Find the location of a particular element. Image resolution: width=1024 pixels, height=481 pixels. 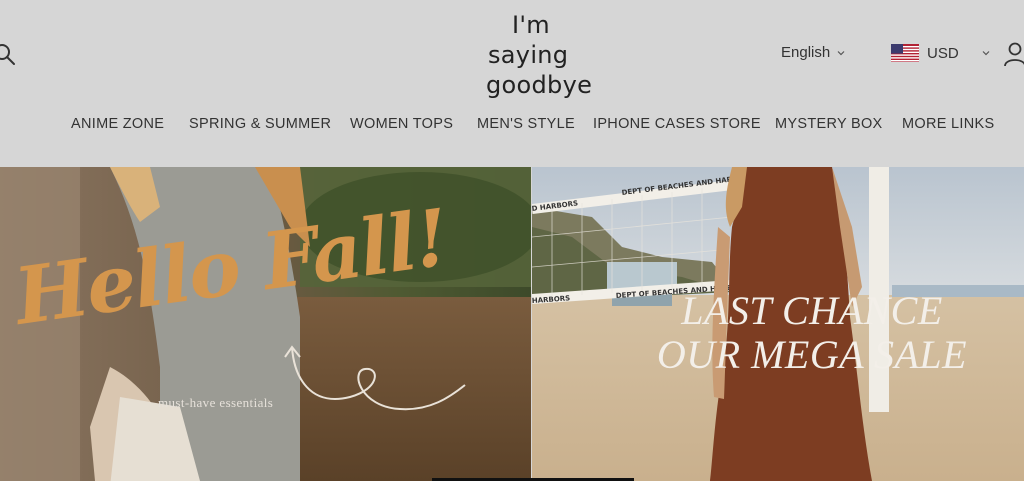

us-flag-icon is located at coordinates (905, 53).